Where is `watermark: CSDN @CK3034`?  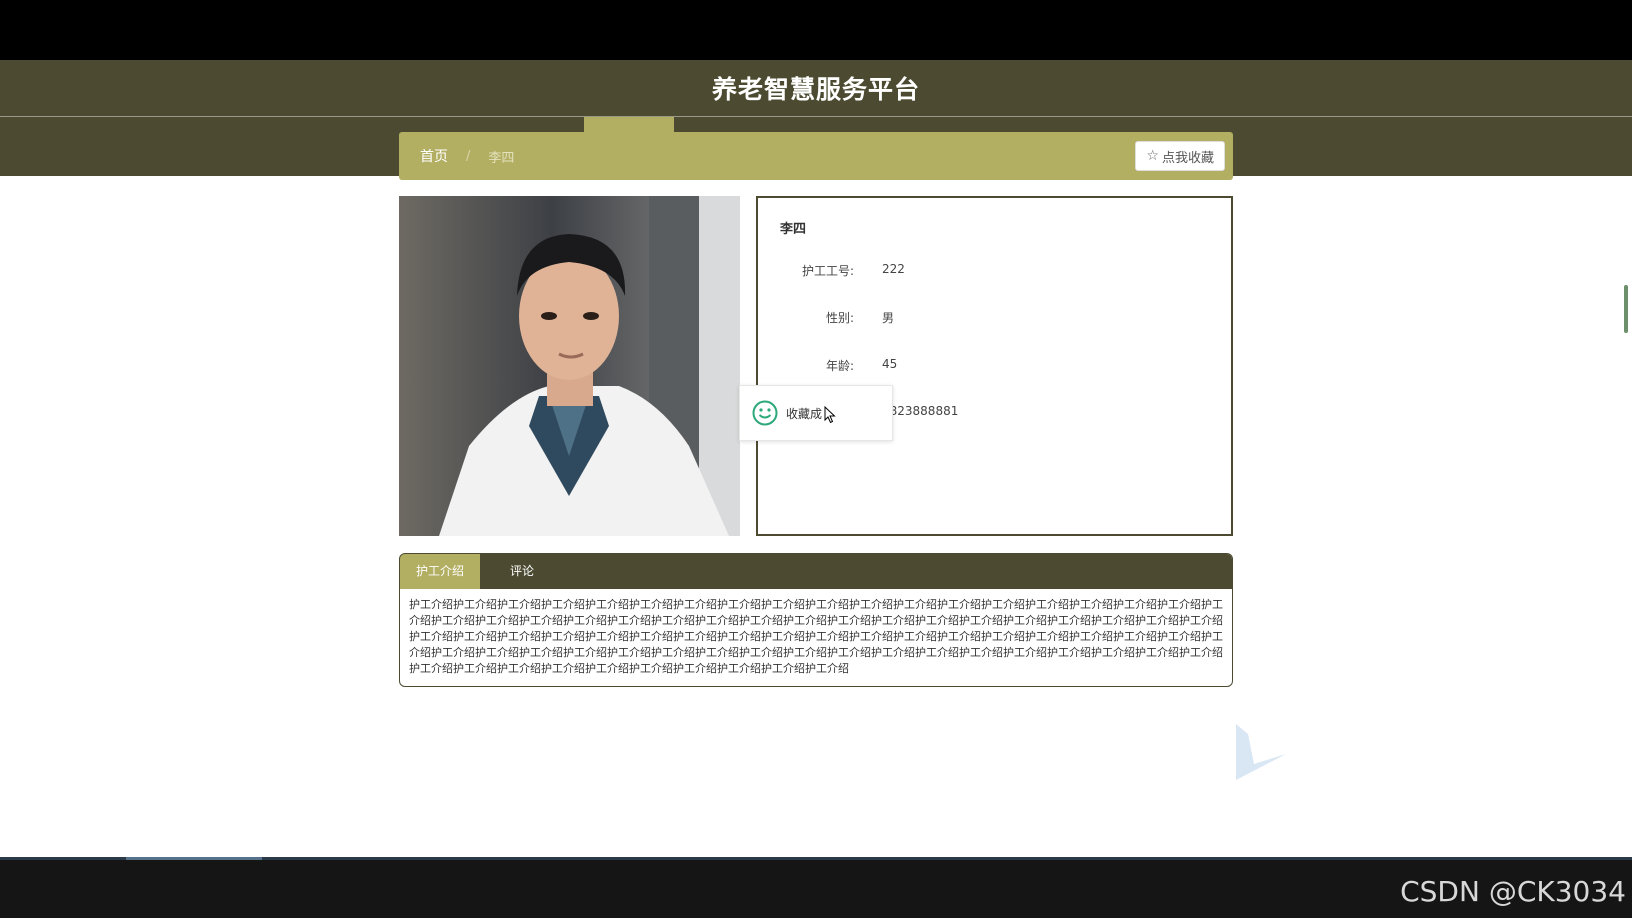 watermark: CSDN @CK3034 is located at coordinates (1513, 891).